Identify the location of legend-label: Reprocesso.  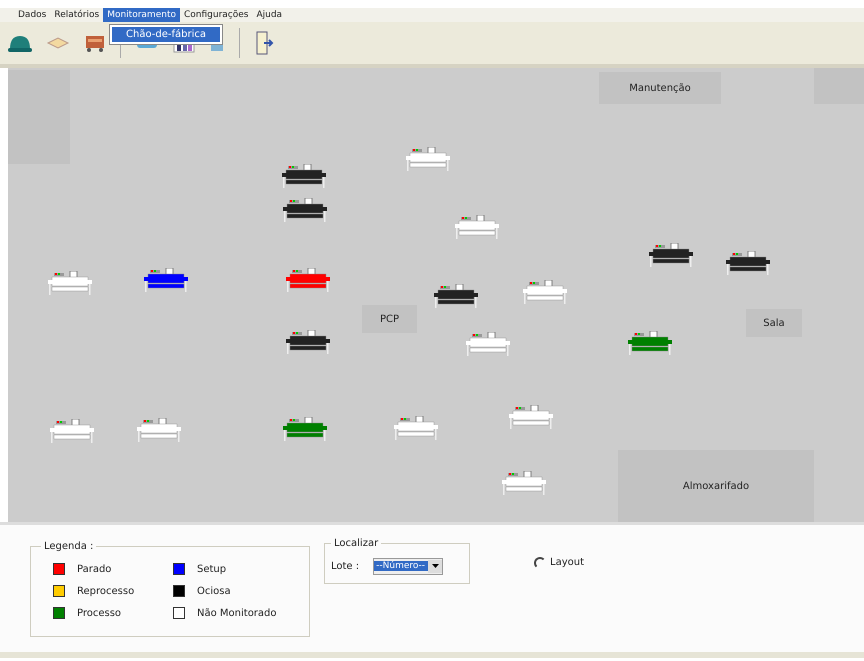
(105, 591).